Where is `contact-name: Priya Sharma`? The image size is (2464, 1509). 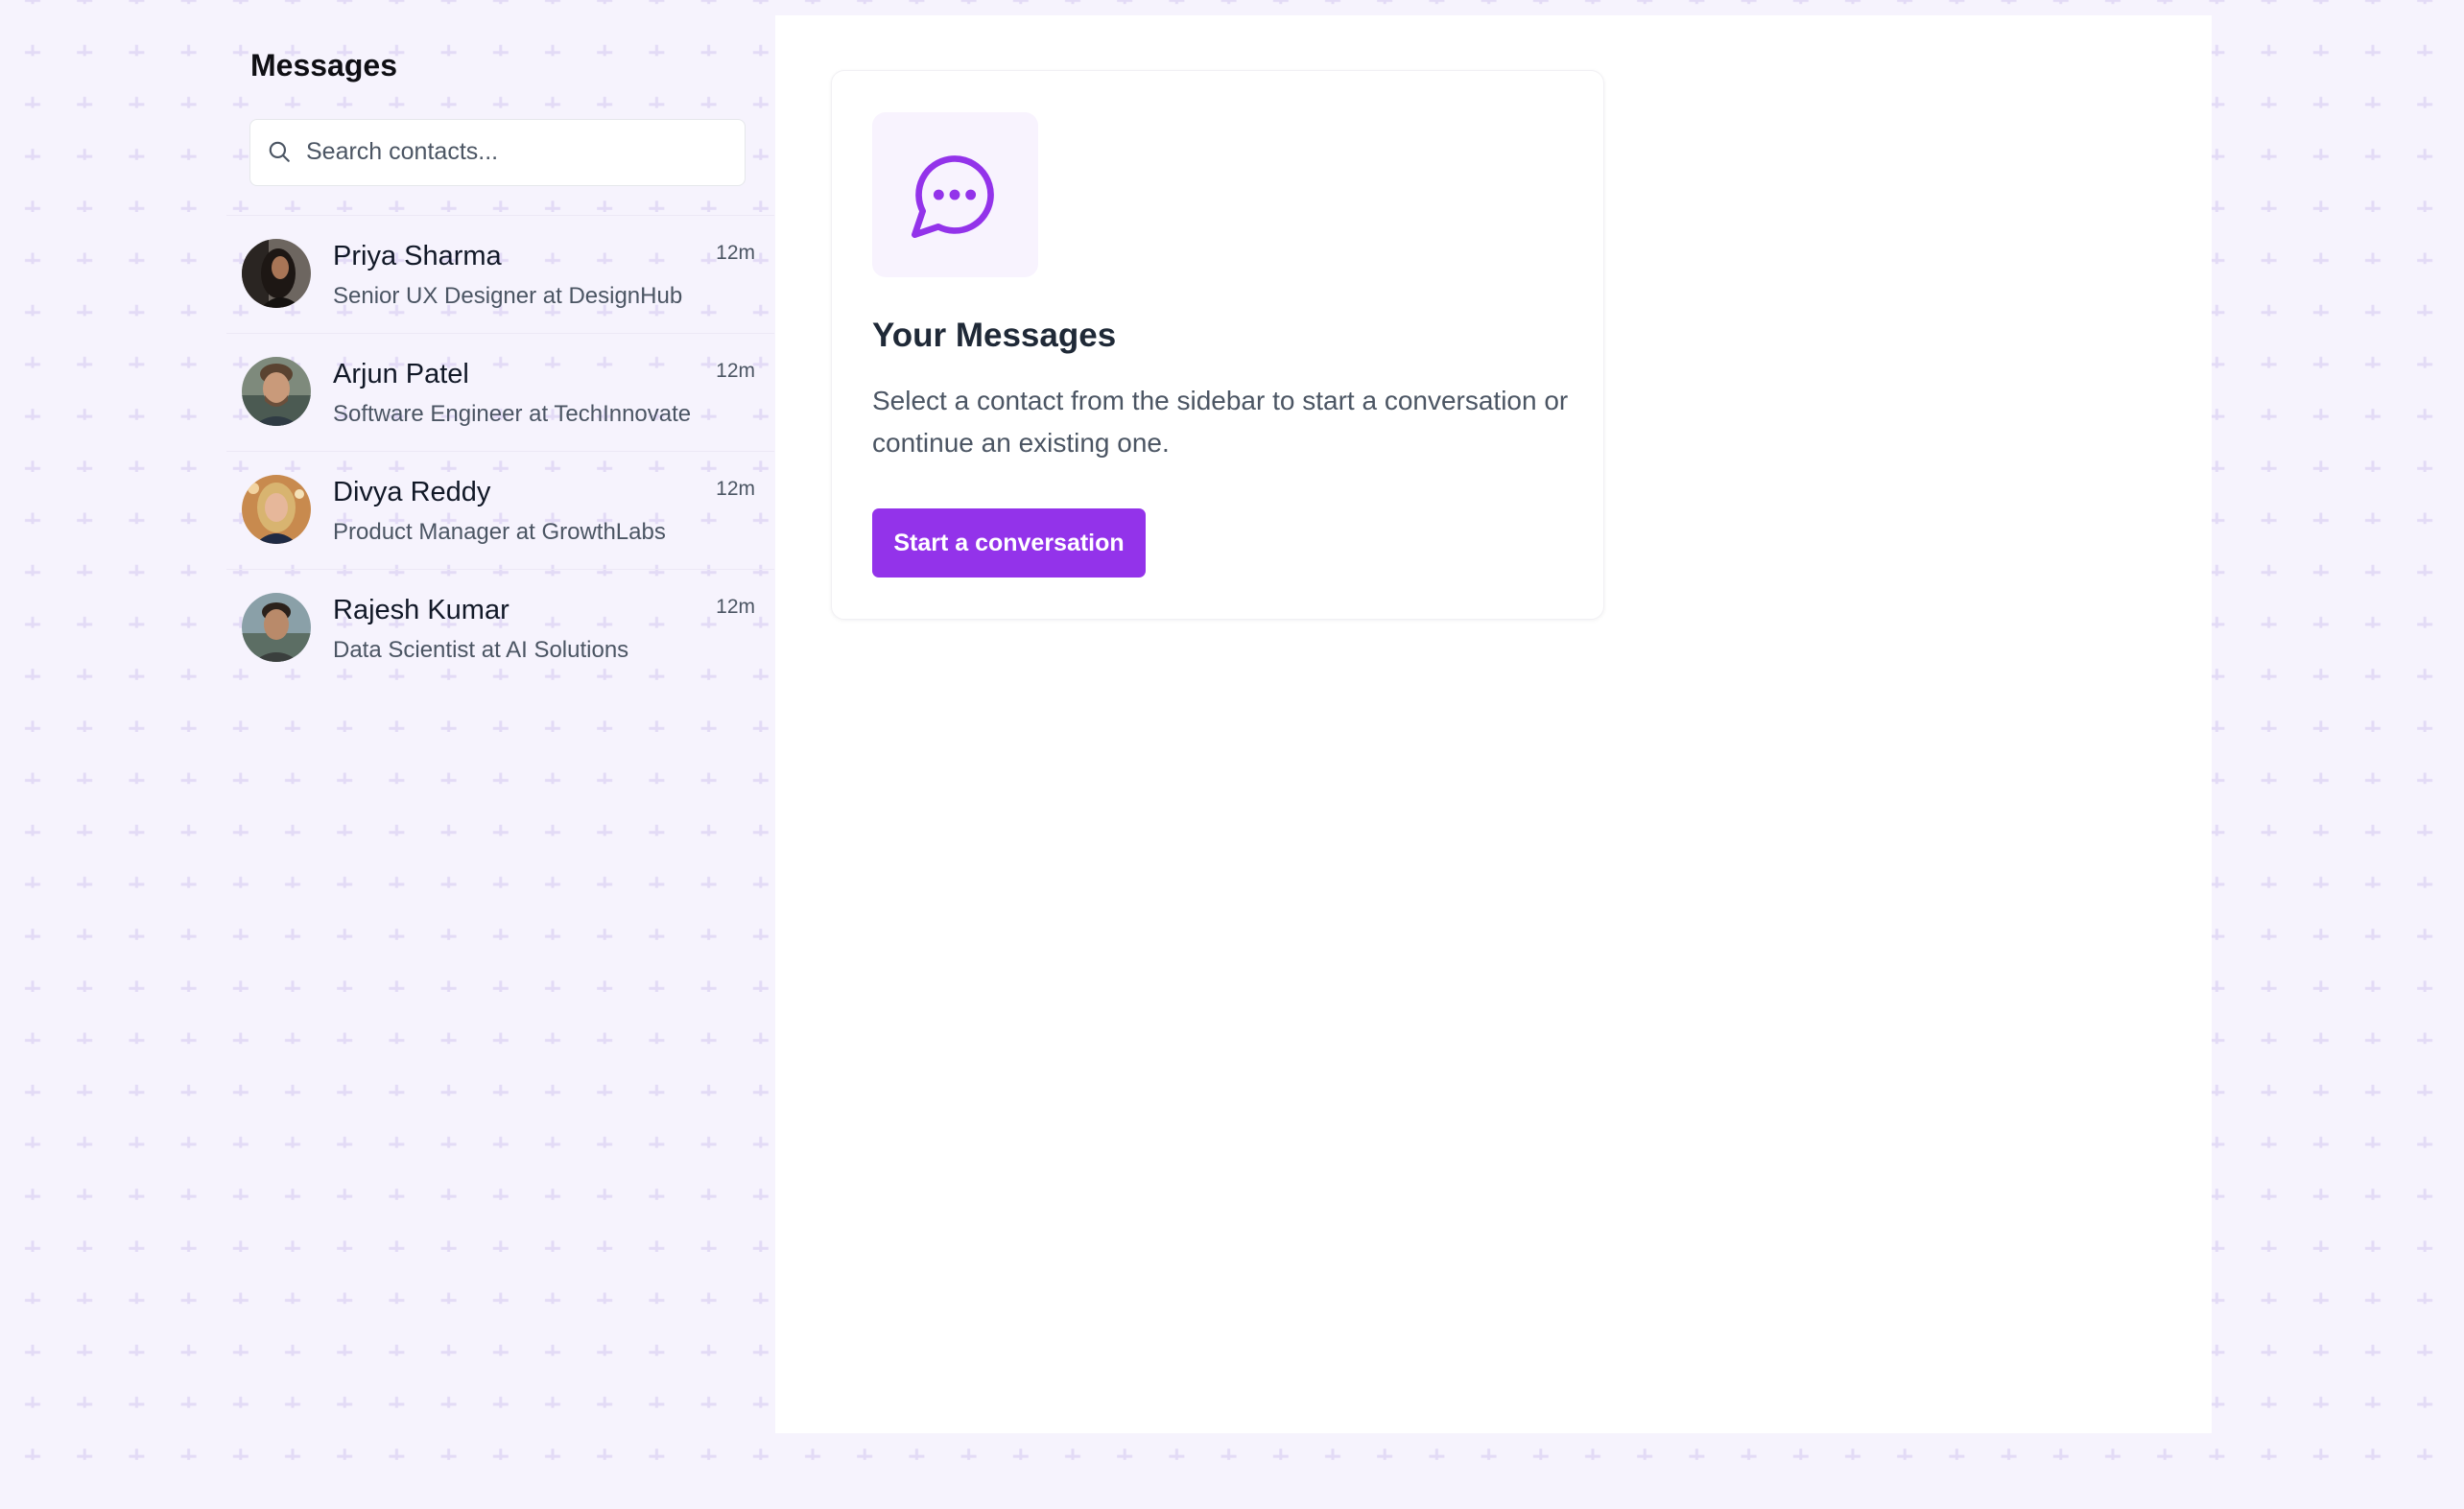
contact-name: Priya Sharma is located at coordinates (417, 256).